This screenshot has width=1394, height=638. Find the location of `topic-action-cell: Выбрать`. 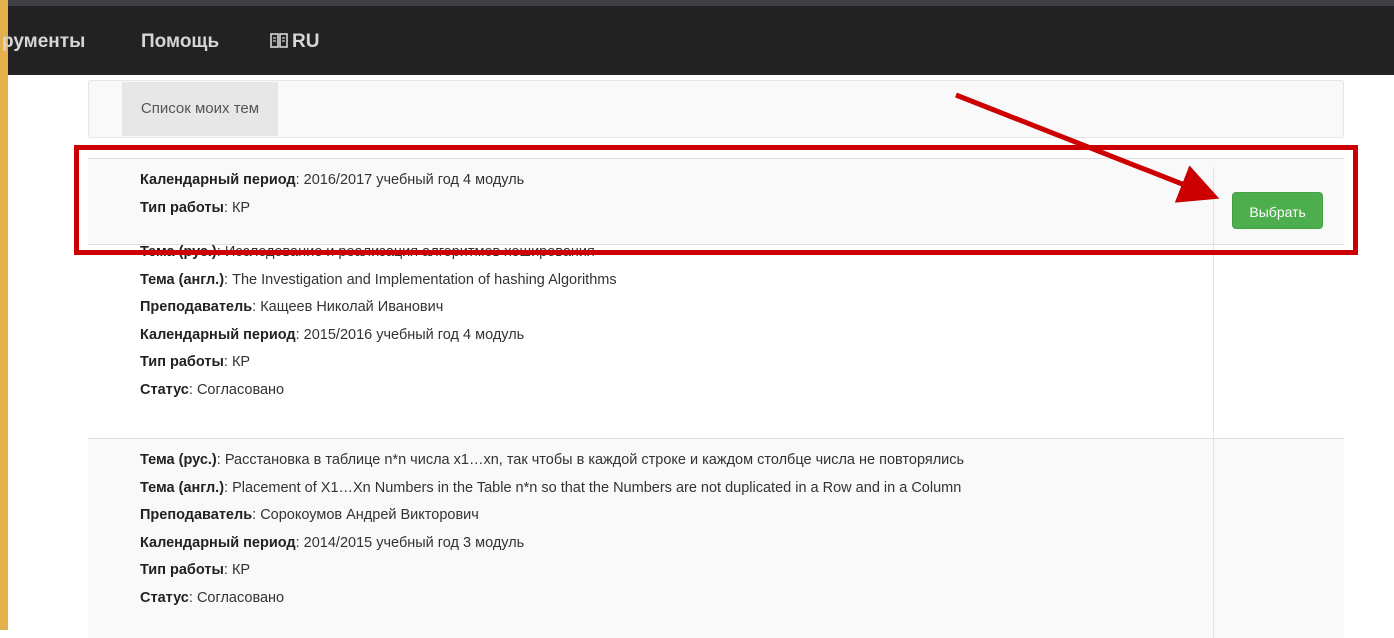

topic-action-cell: Выбрать is located at coordinates (1278, 205).